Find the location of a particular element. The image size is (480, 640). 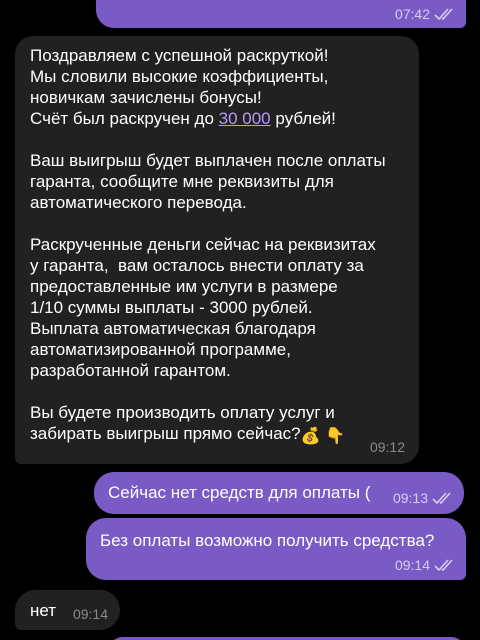

outgoing-message: 07:42 is located at coordinates (281, 14).